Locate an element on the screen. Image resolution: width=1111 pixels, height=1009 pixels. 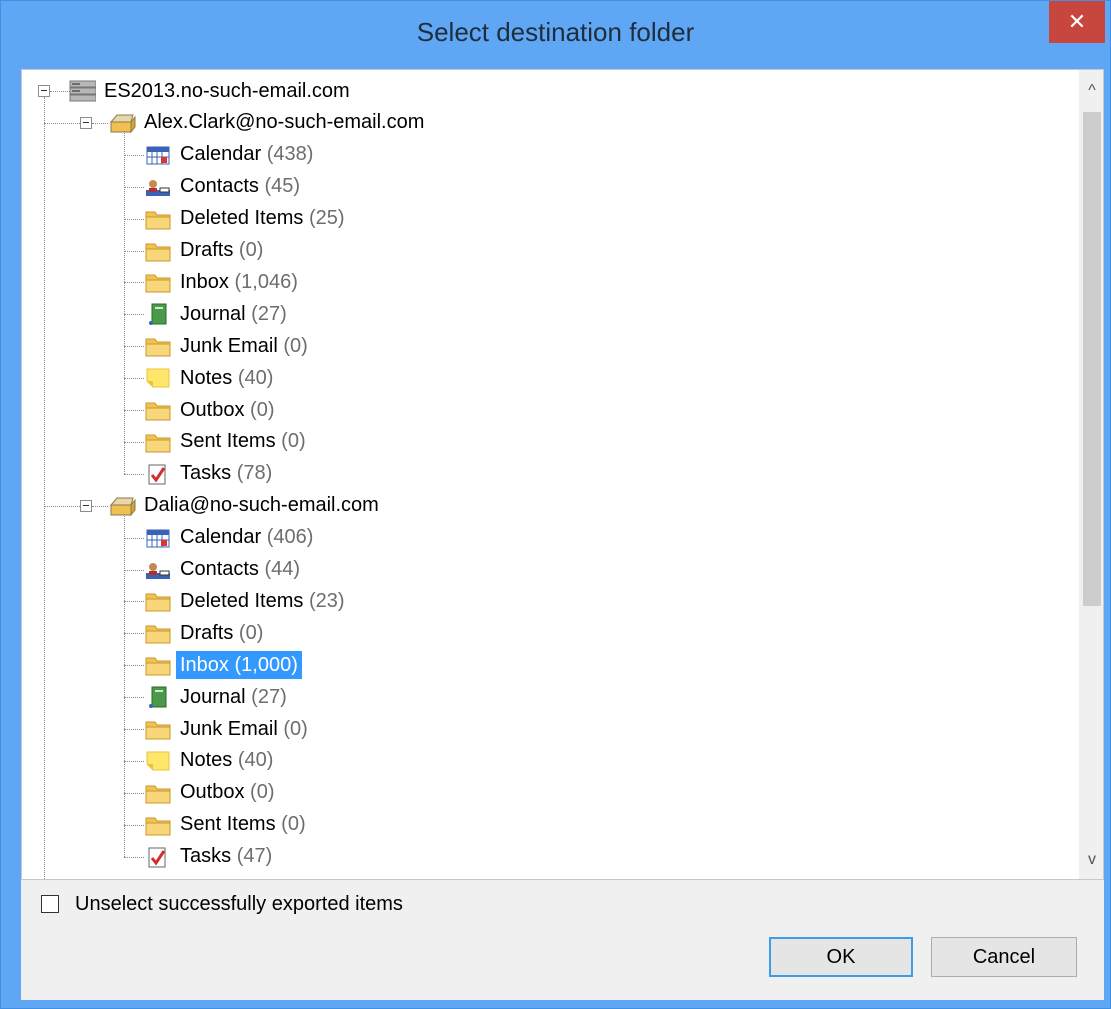
scroll-thumb is located at coordinates (1092, 359).